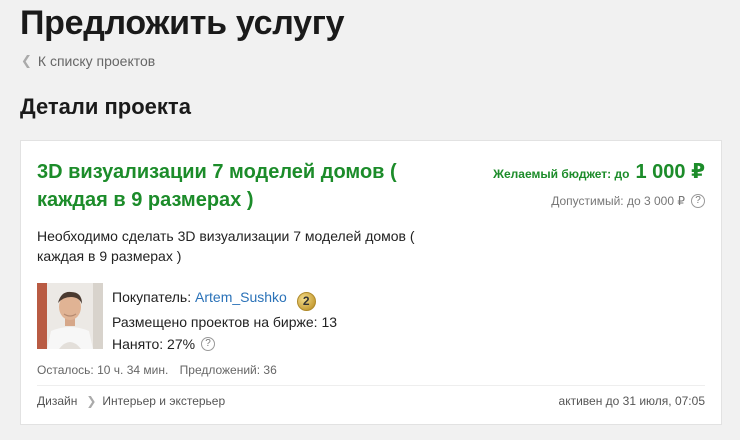 The width and height of the screenshot is (740, 440). I want to click on allowed-budget-text: Допустимый: до 3 000 ₽, so click(618, 201).